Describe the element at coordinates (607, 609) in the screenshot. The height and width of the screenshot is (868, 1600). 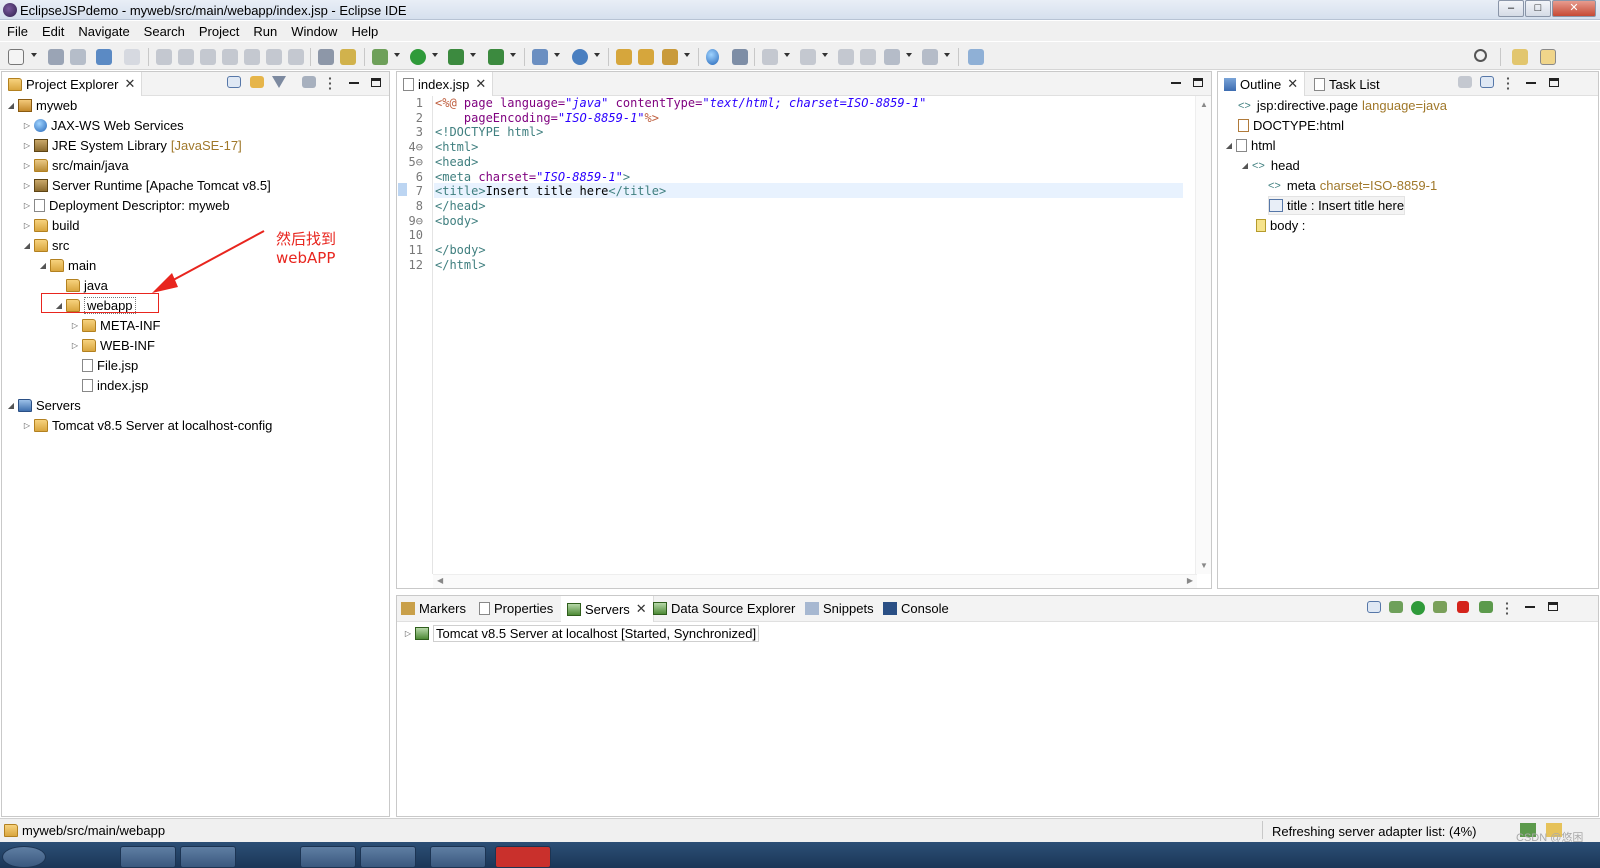
I see `tab-servers: Servers ✕` at that location.